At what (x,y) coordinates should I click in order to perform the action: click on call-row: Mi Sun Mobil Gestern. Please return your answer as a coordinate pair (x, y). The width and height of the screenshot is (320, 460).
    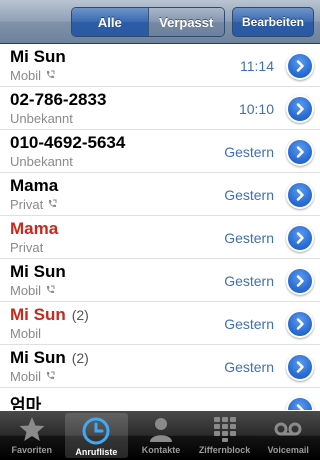
    Looking at the image, I should click on (160, 280).